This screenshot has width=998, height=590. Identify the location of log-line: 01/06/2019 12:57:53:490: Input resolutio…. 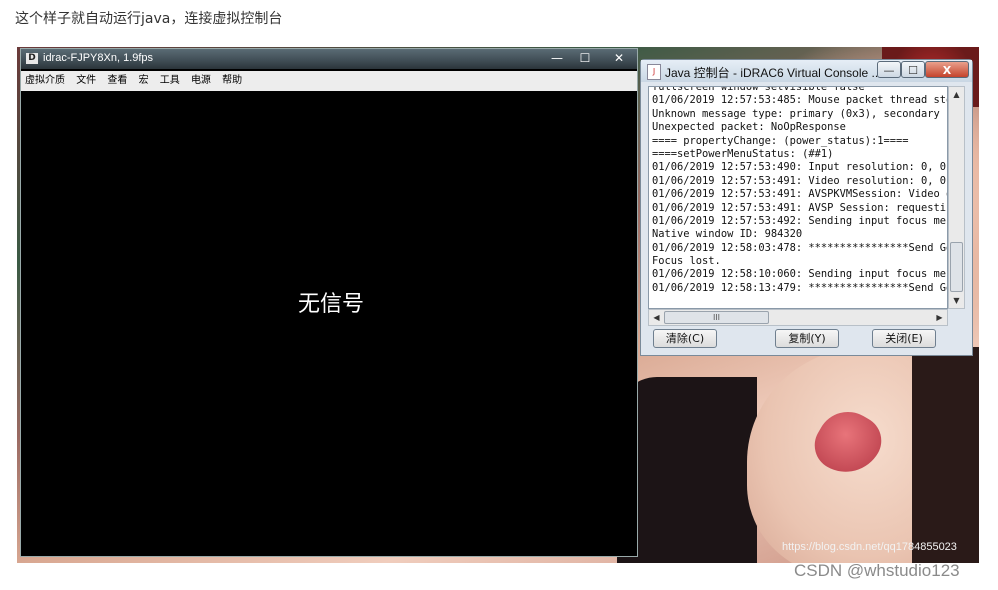
(799, 167).